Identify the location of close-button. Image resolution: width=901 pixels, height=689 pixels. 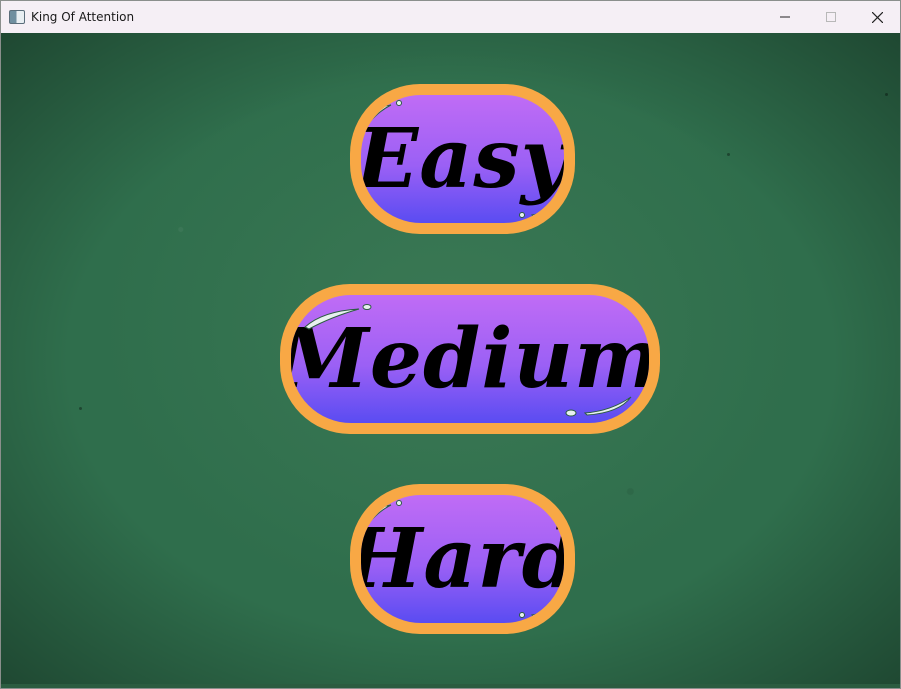
(877, 17).